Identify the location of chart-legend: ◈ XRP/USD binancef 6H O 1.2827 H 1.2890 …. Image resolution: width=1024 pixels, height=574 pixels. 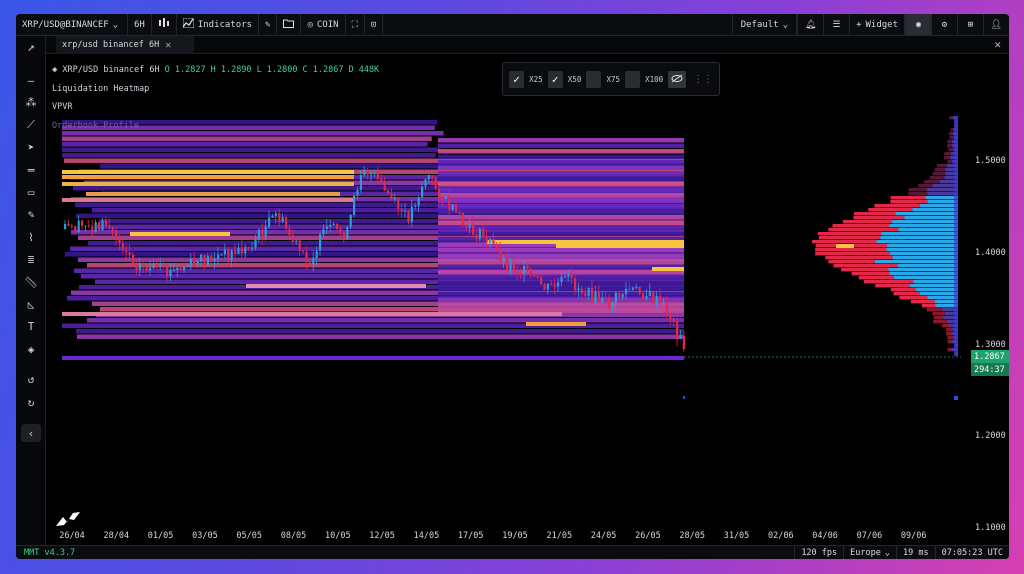
(215, 98).